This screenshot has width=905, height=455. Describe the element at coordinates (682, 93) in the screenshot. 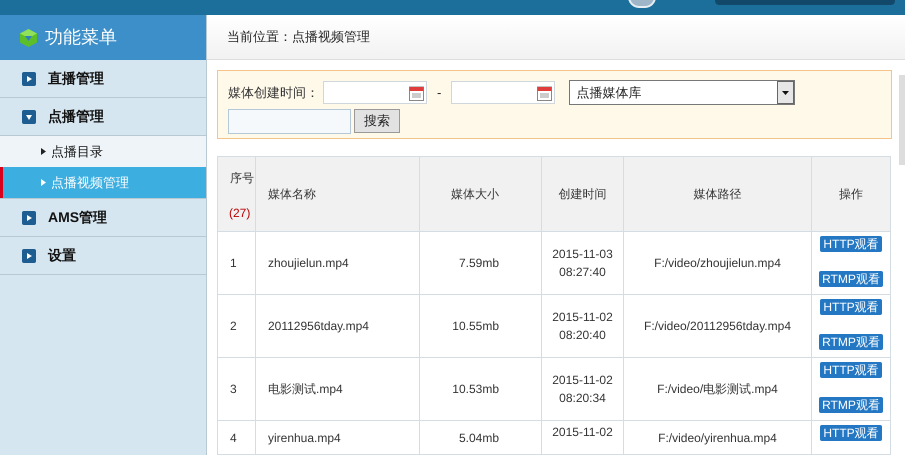

I see `library-select: 点播媒体库` at that location.